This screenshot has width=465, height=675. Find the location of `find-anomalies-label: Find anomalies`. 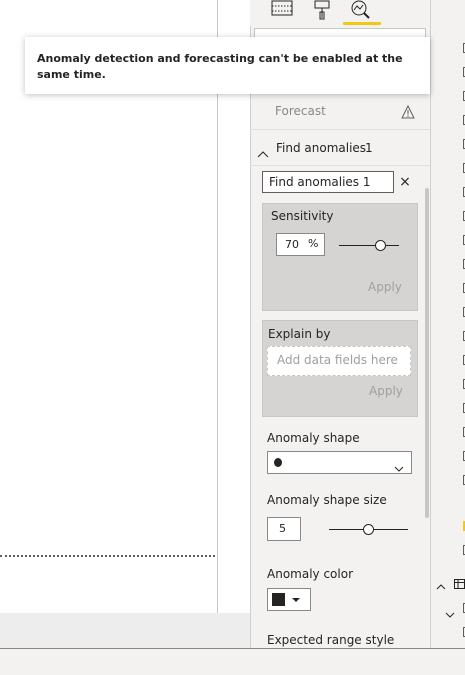

find-anomalies-label: Find anomalies is located at coordinates (321, 148).